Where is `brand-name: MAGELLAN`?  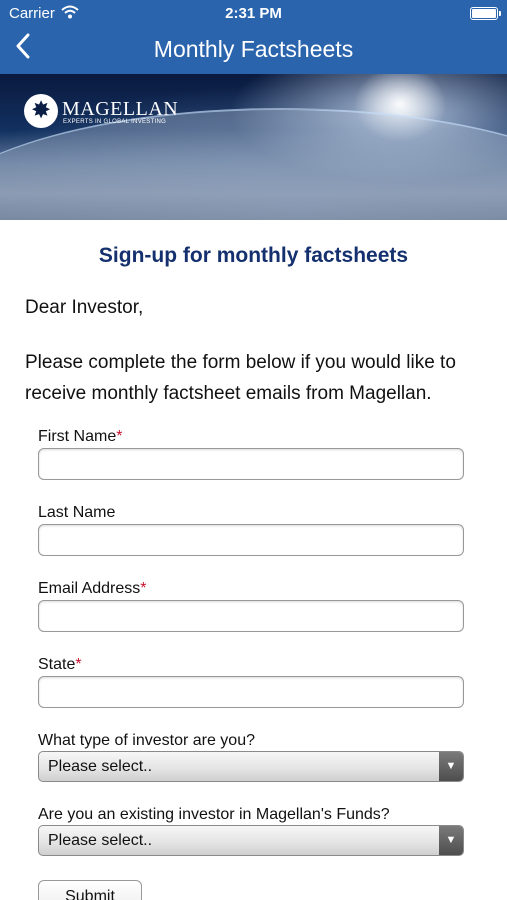
brand-name: MAGELLAN is located at coordinates (120, 109).